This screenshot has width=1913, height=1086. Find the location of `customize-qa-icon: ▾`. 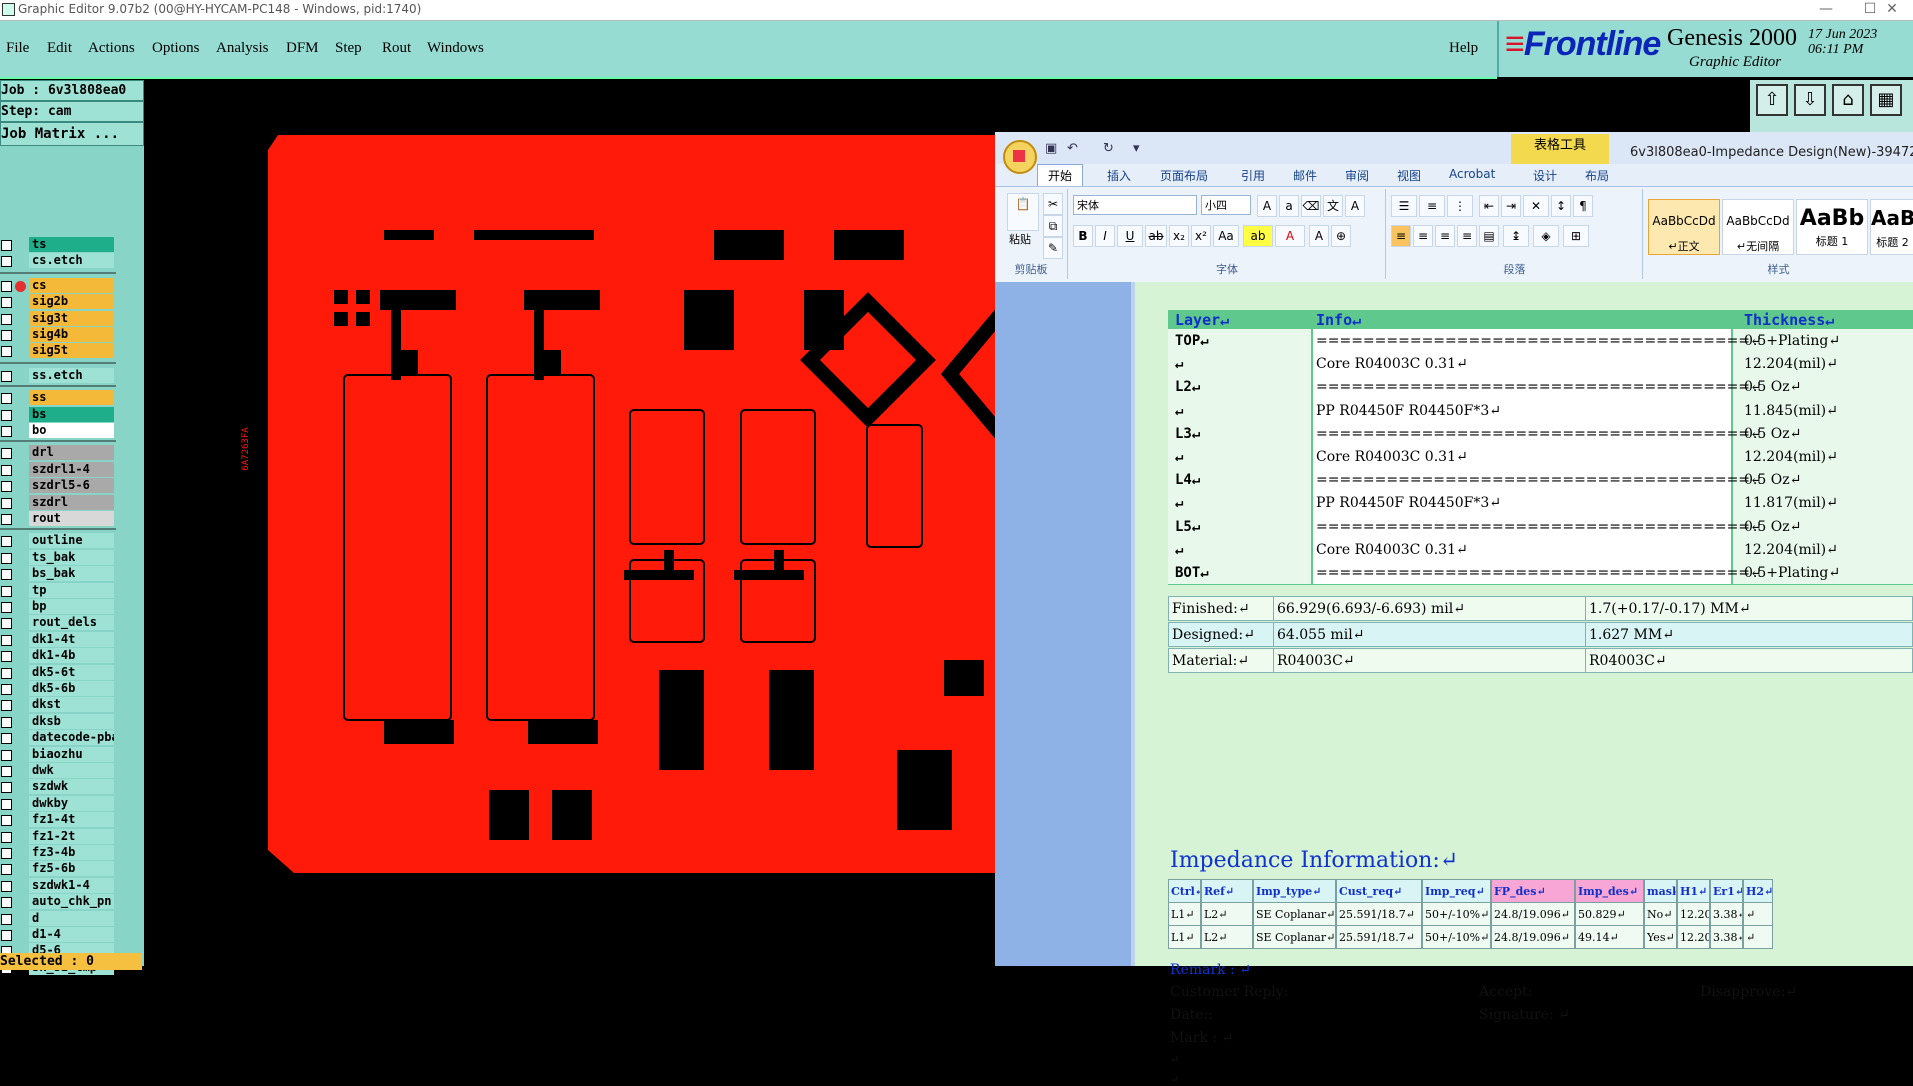

customize-qa-icon: ▾ is located at coordinates (1136, 148).